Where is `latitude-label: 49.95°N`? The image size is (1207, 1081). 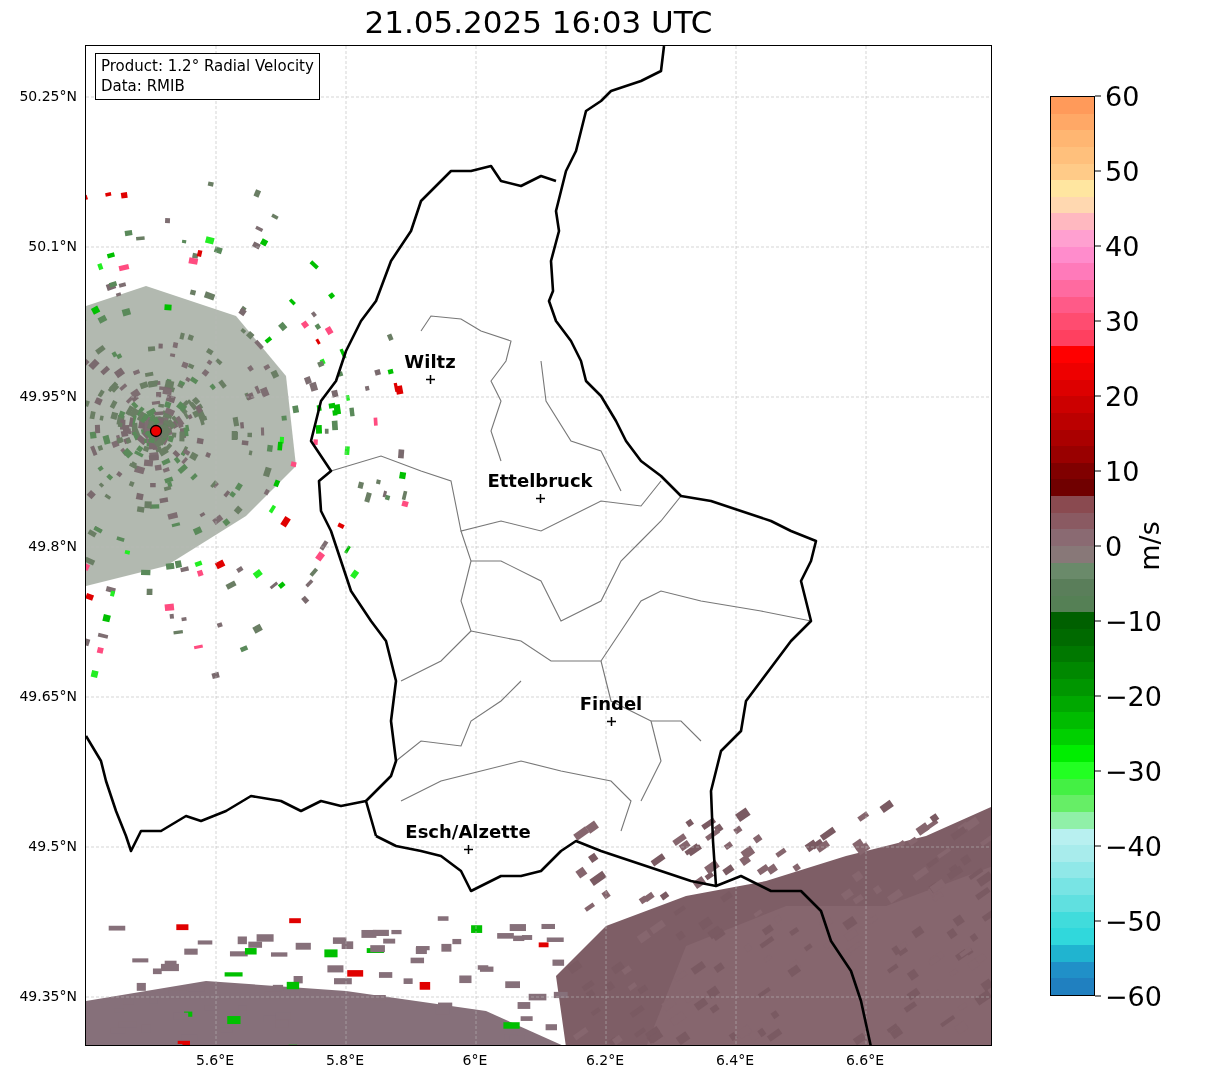 latitude-label: 49.95°N is located at coordinates (48, 396).